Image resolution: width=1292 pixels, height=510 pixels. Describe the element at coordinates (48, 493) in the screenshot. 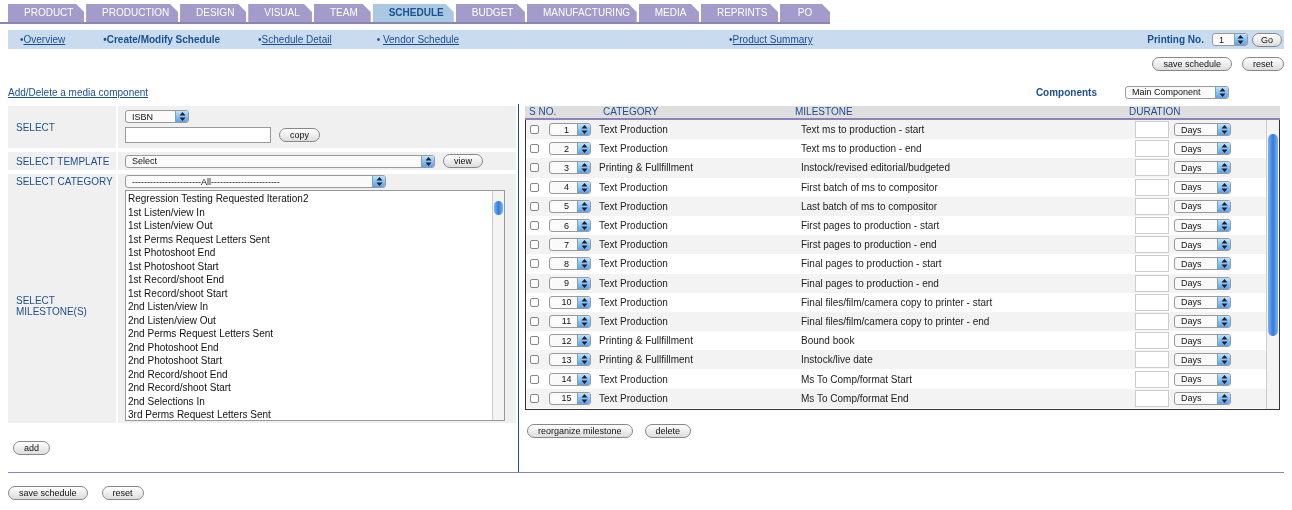

I see `bottom-button: save schedule` at that location.